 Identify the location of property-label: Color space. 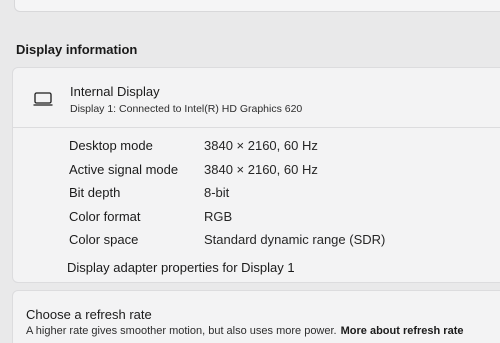
(104, 239).